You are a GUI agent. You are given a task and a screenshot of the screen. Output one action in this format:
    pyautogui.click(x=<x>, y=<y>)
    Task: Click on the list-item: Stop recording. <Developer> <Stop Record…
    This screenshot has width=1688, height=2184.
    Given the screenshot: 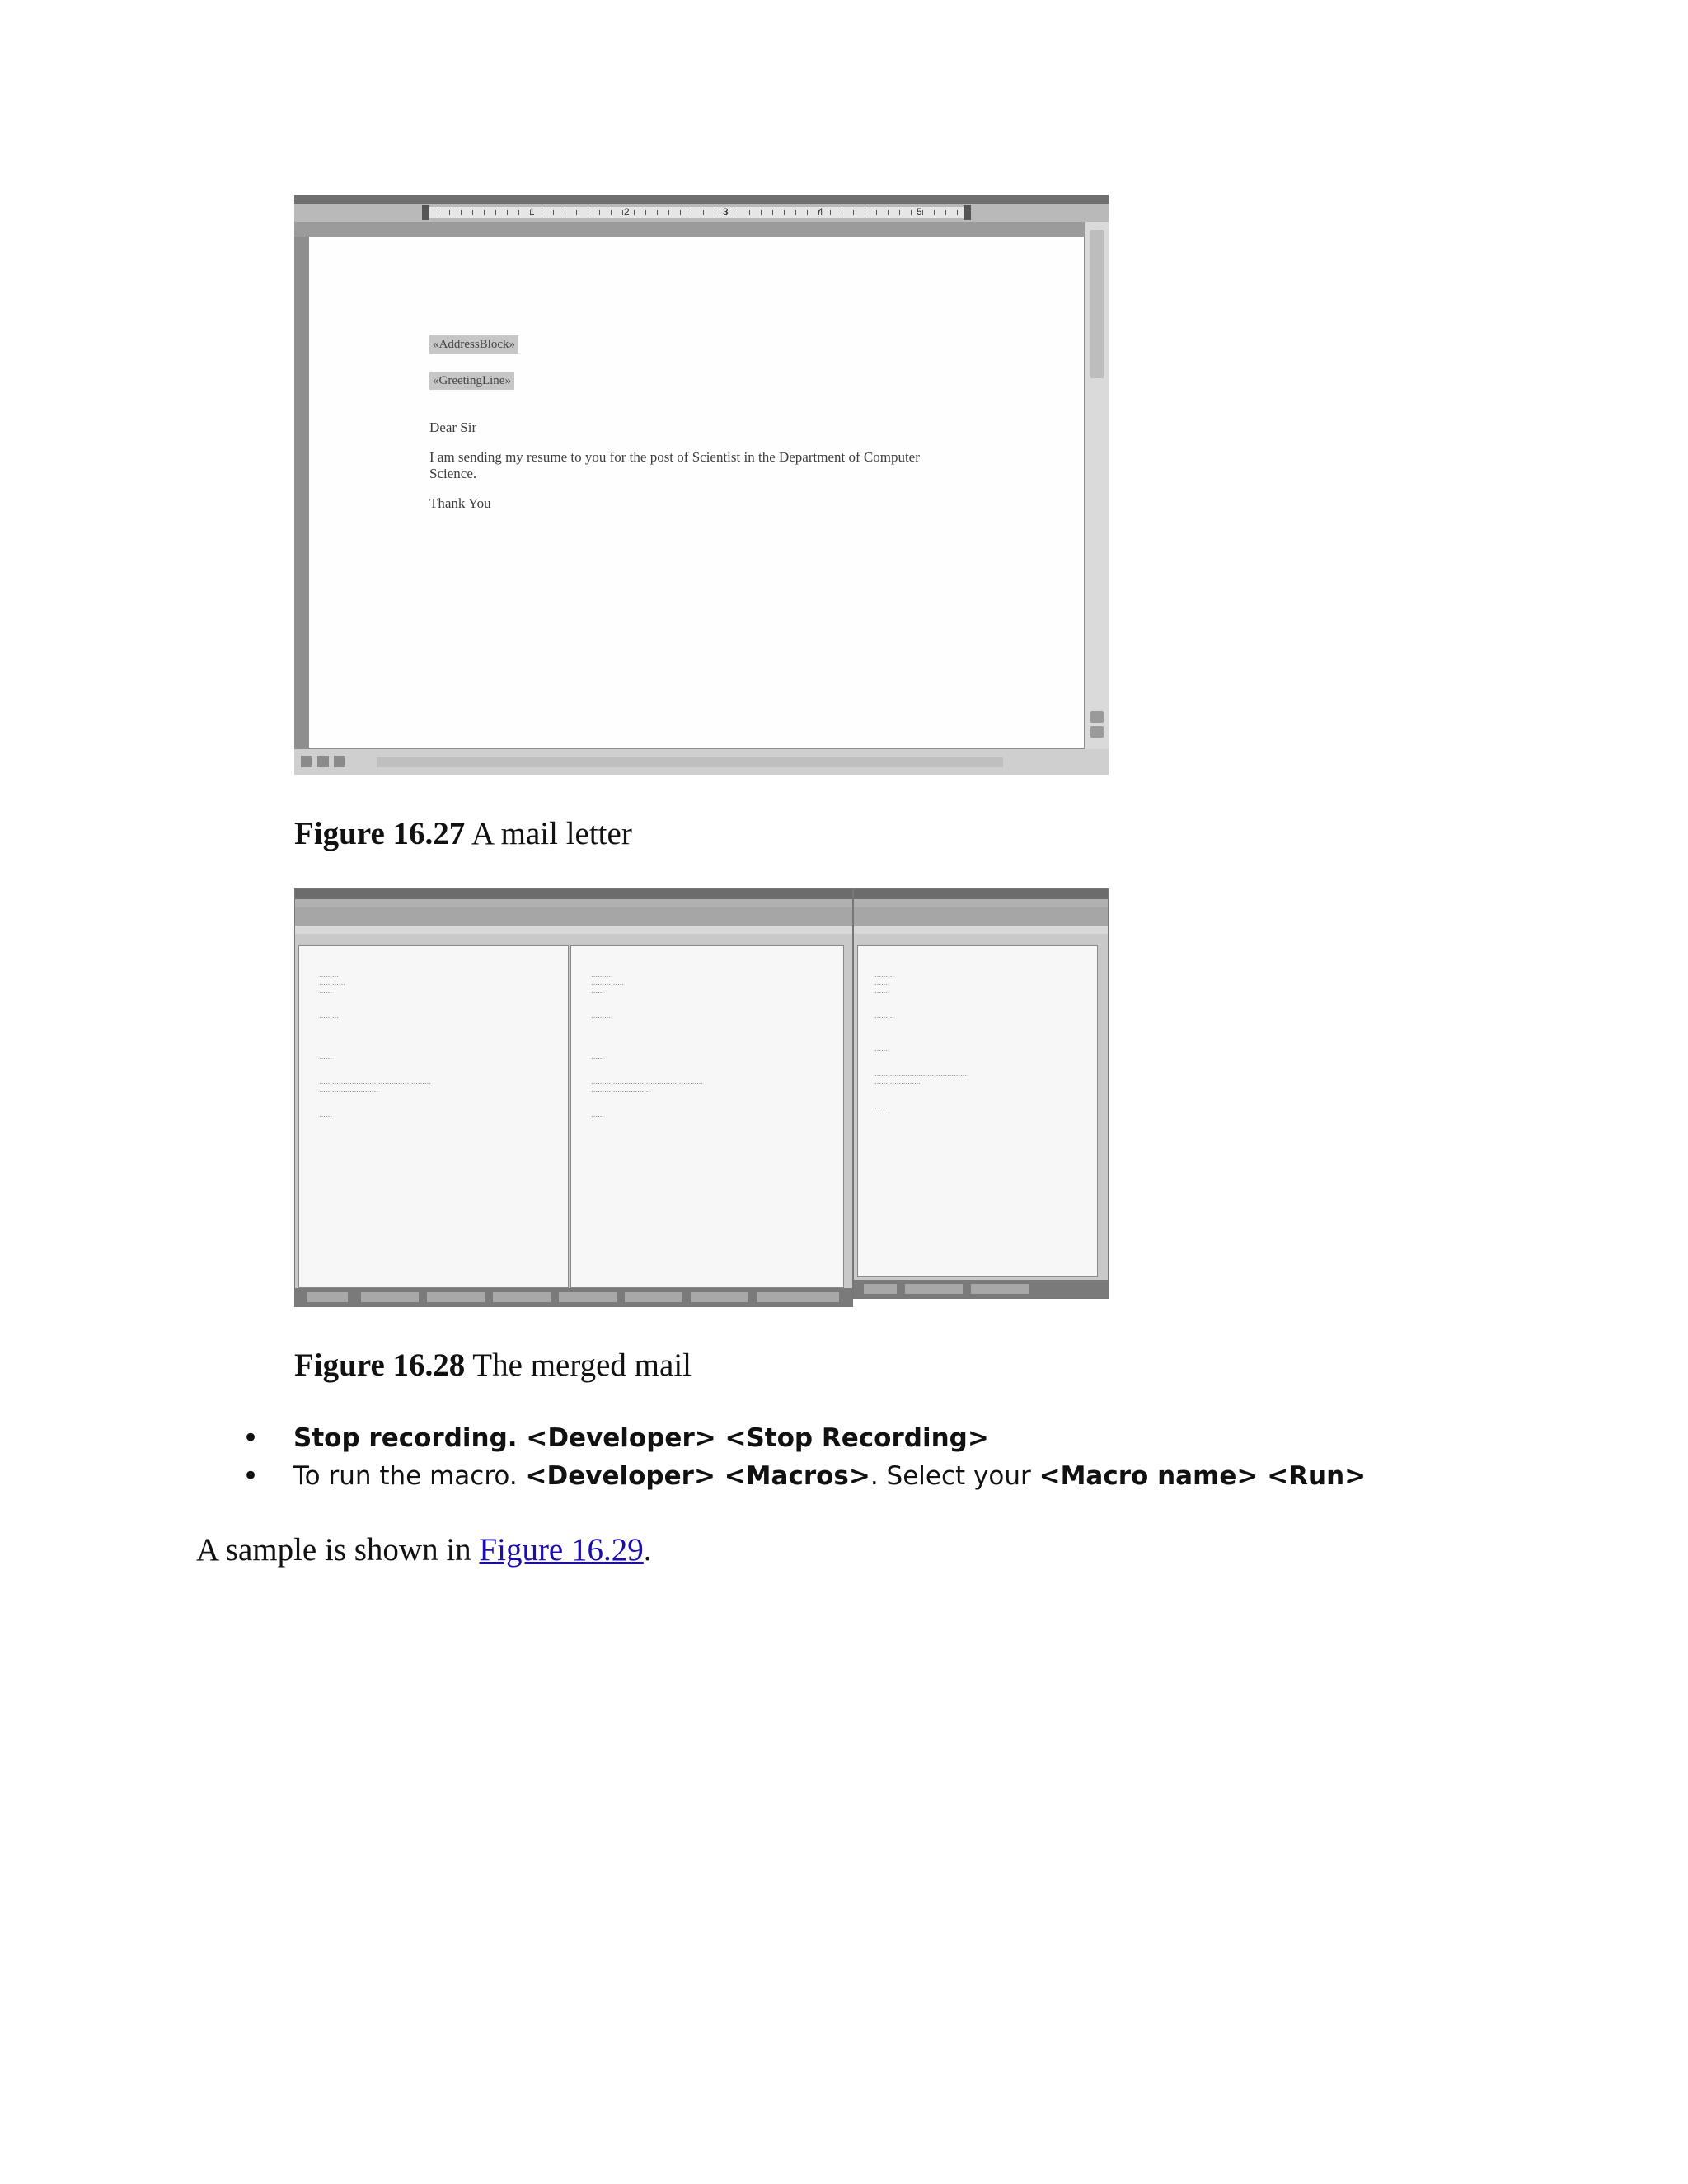 What is the action you would take?
    pyautogui.click(x=804, y=1438)
    